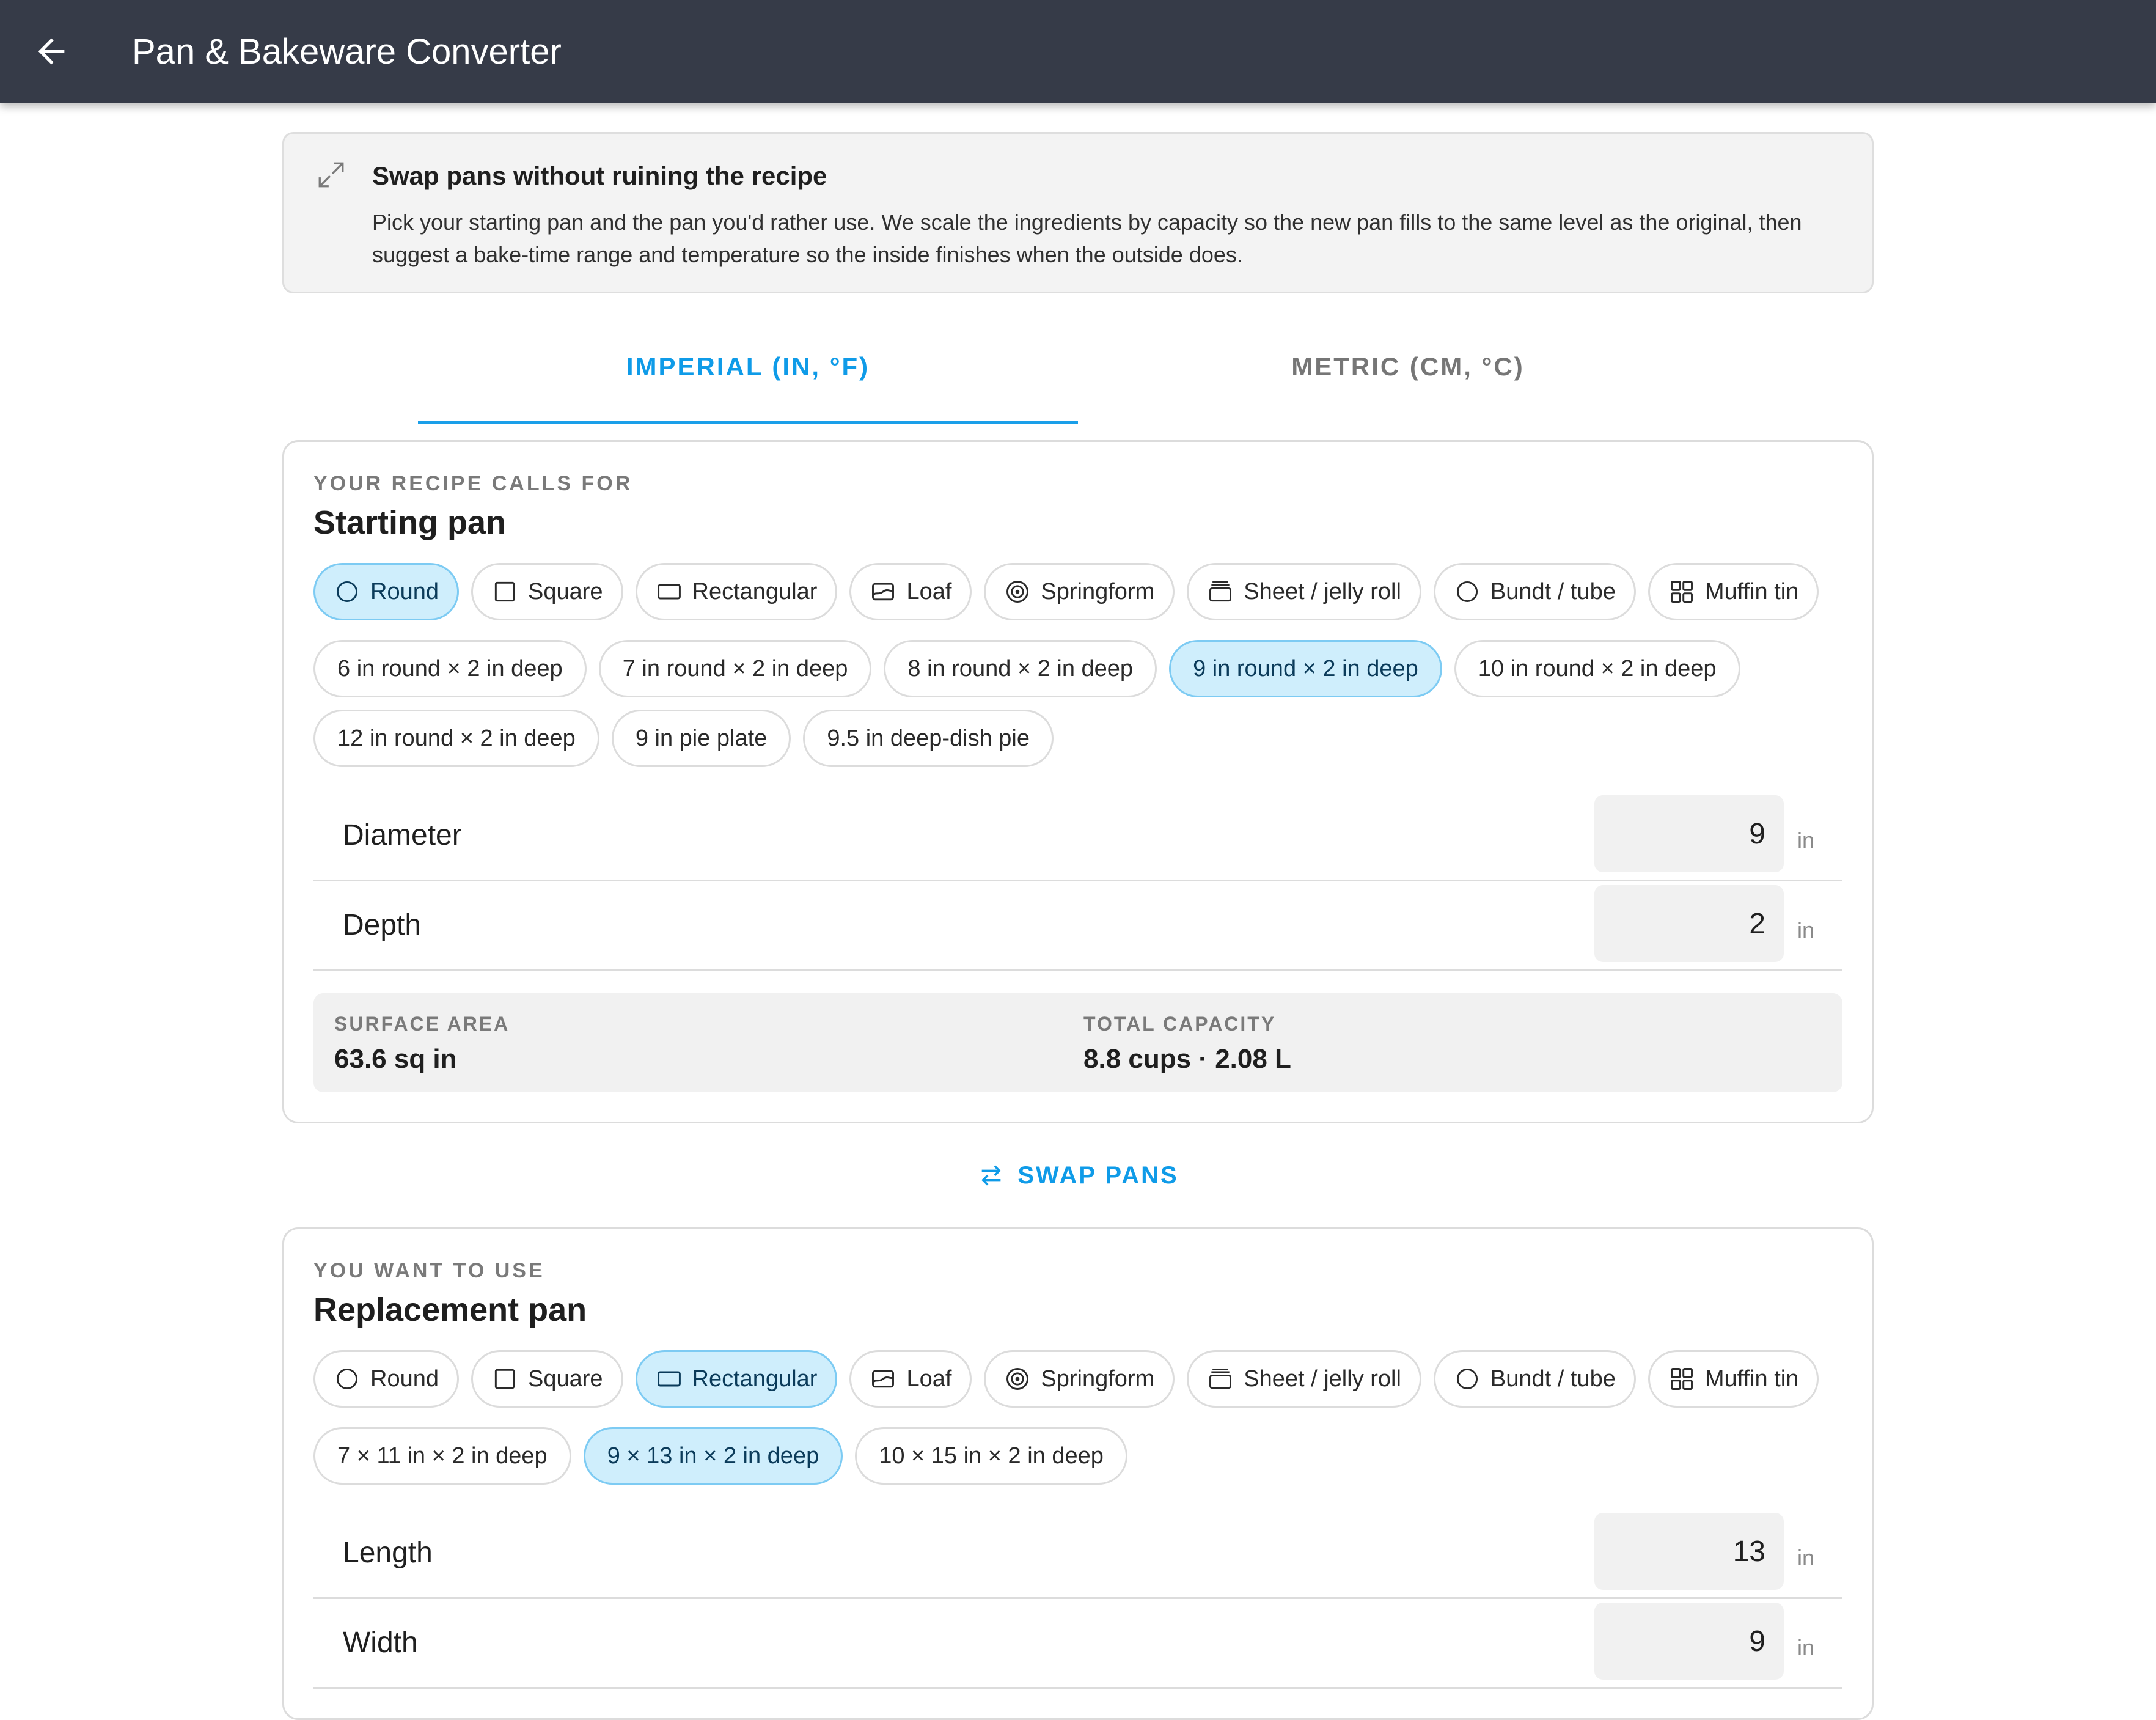 The image size is (2156, 1720). Describe the element at coordinates (1806, 1647) in the screenshot. I see `width-unit: in` at that location.